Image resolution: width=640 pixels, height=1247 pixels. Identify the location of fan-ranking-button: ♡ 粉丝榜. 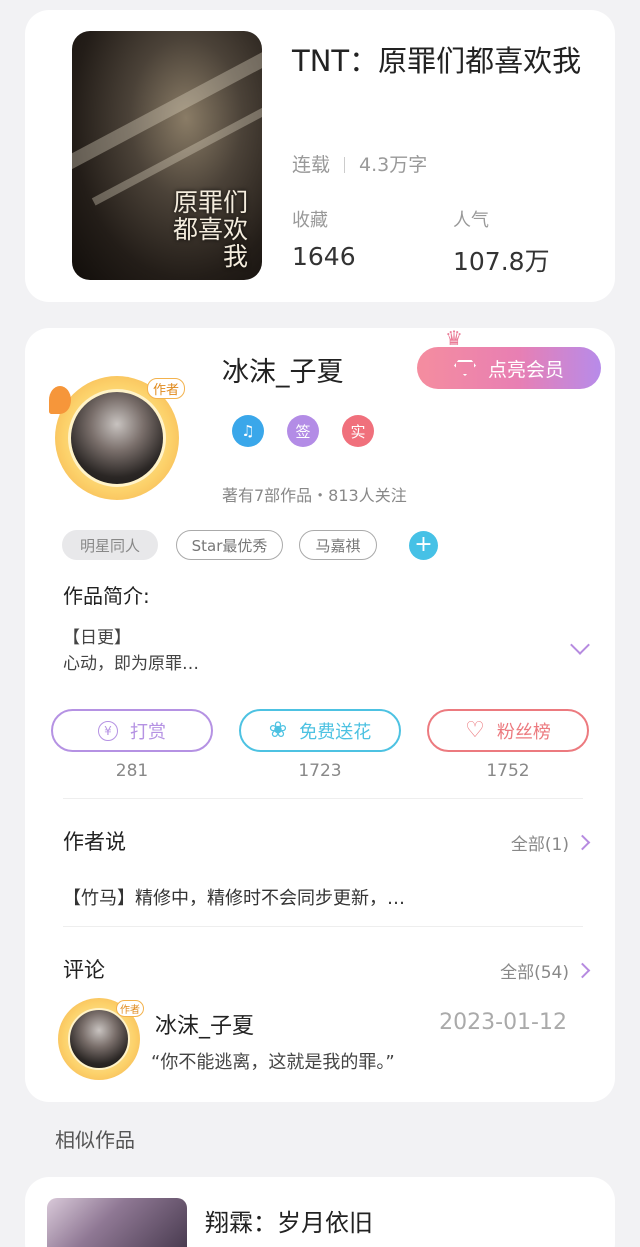
(508, 730).